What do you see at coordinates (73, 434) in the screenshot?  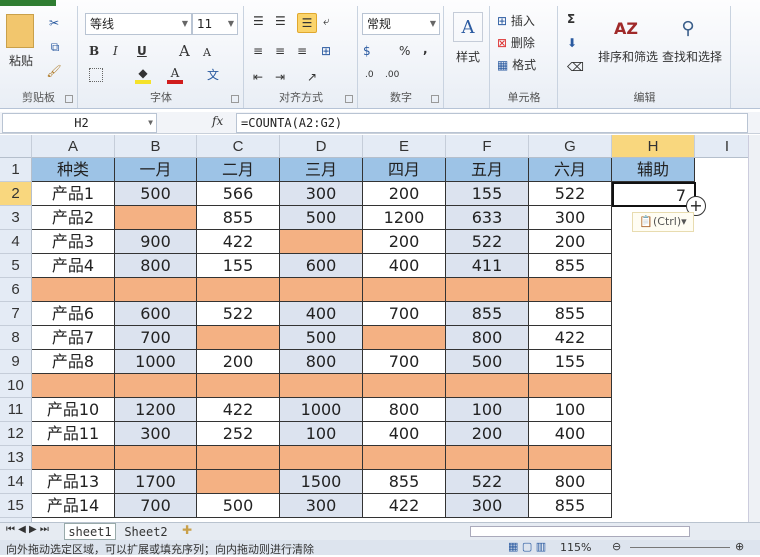 I see `table-cell: 产品11` at bounding box center [73, 434].